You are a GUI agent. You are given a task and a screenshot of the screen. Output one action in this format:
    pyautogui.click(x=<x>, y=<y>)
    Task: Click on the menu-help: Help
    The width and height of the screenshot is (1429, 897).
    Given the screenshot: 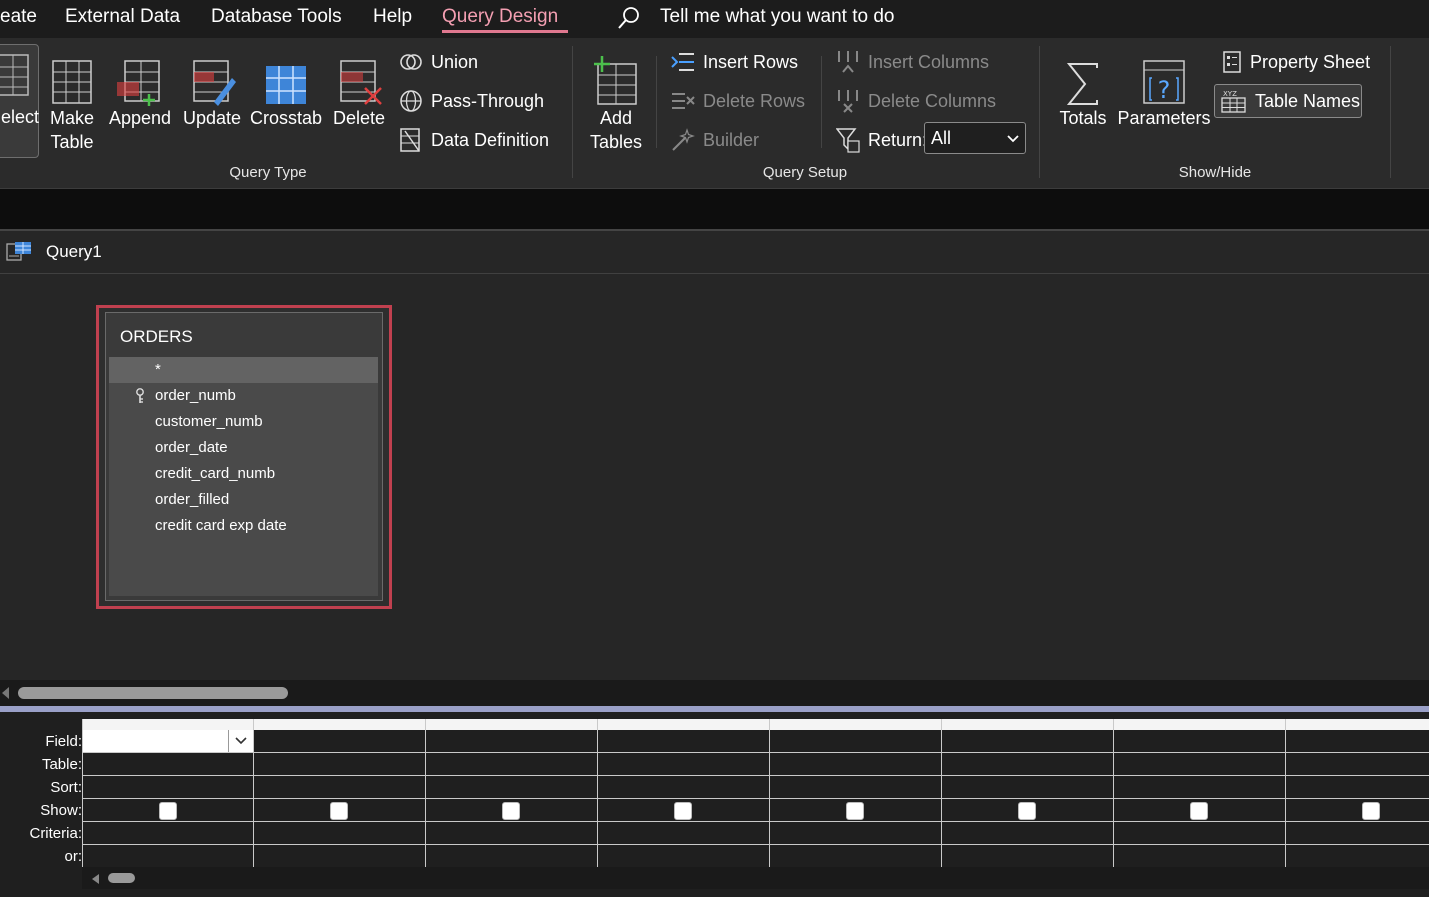 What is the action you would take?
    pyautogui.click(x=392, y=17)
    